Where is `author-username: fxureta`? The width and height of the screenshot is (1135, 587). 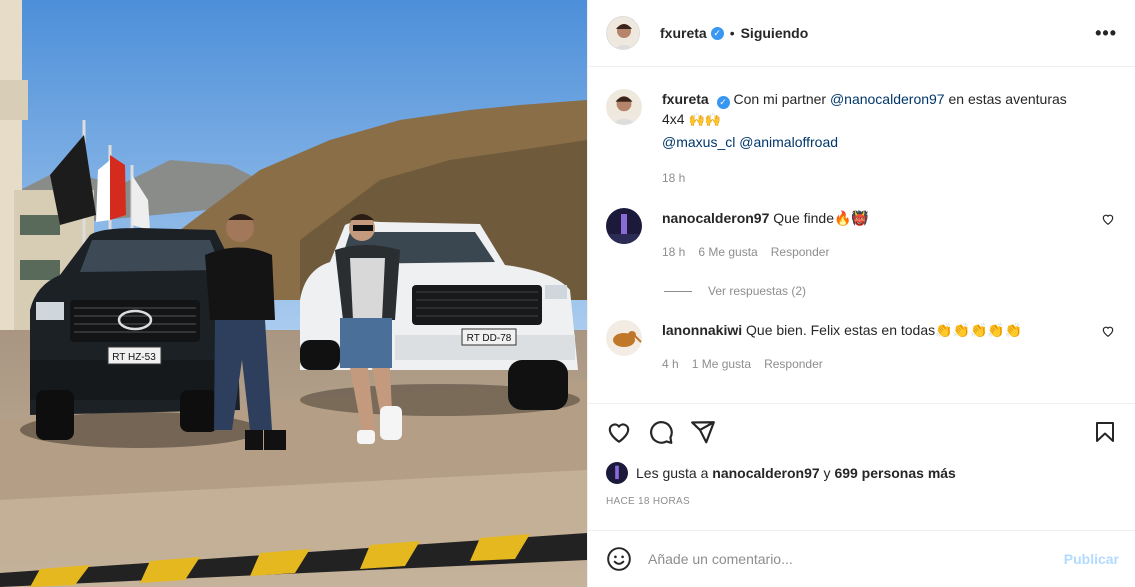
author-username: fxureta is located at coordinates (683, 33).